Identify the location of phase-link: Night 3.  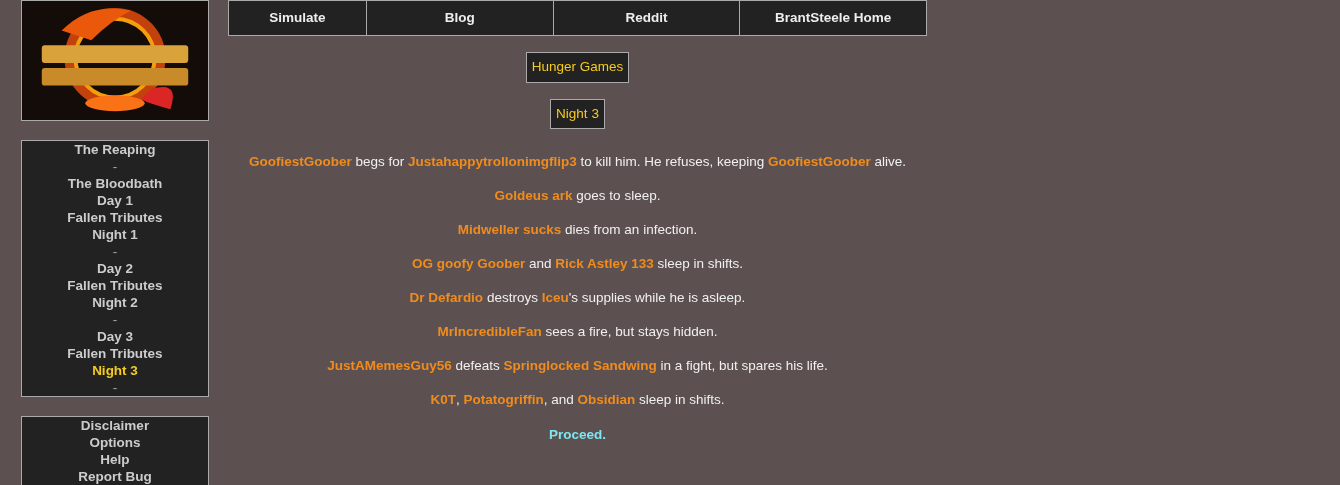
(115, 370).